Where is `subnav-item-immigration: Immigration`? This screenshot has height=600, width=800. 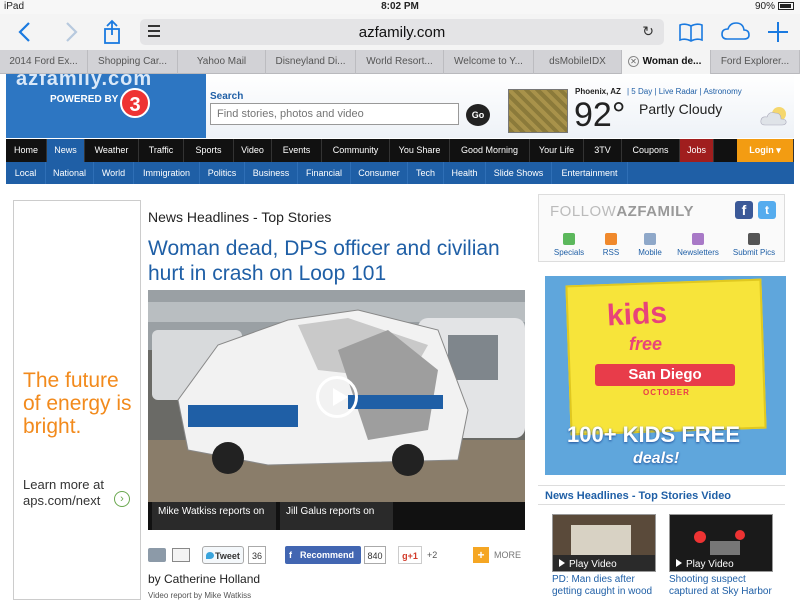 subnav-item-immigration: Immigration is located at coordinates (167, 173).